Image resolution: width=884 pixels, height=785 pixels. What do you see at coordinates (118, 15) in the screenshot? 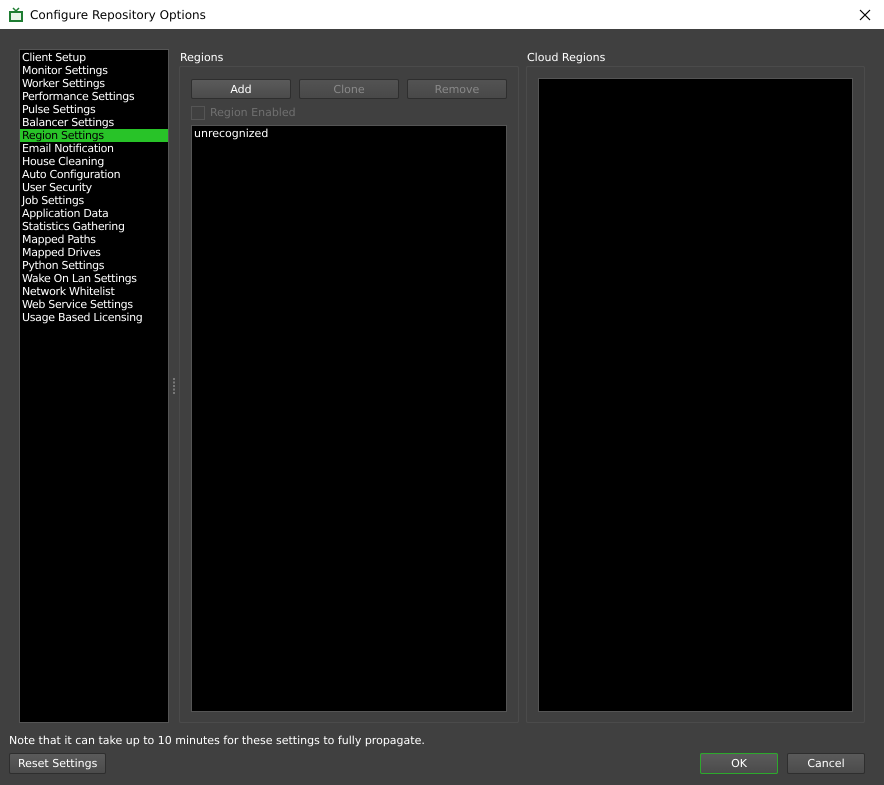
I see `window-title: Configure Repository Options` at bounding box center [118, 15].